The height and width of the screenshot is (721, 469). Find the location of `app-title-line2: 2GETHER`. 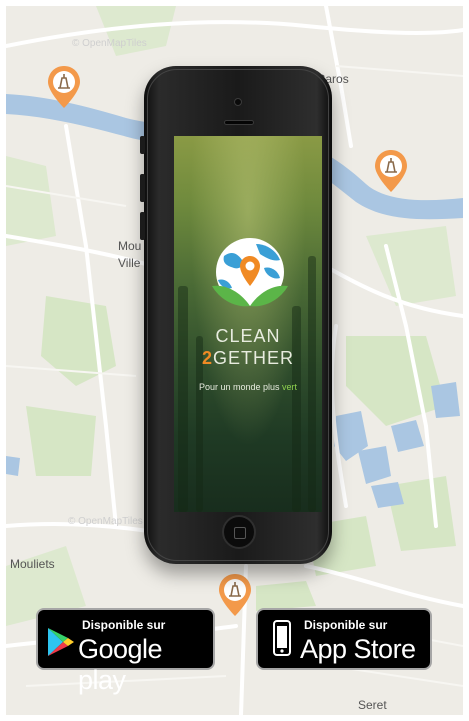

app-title-line2: 2GETHER is located at coordinates (248, 358).